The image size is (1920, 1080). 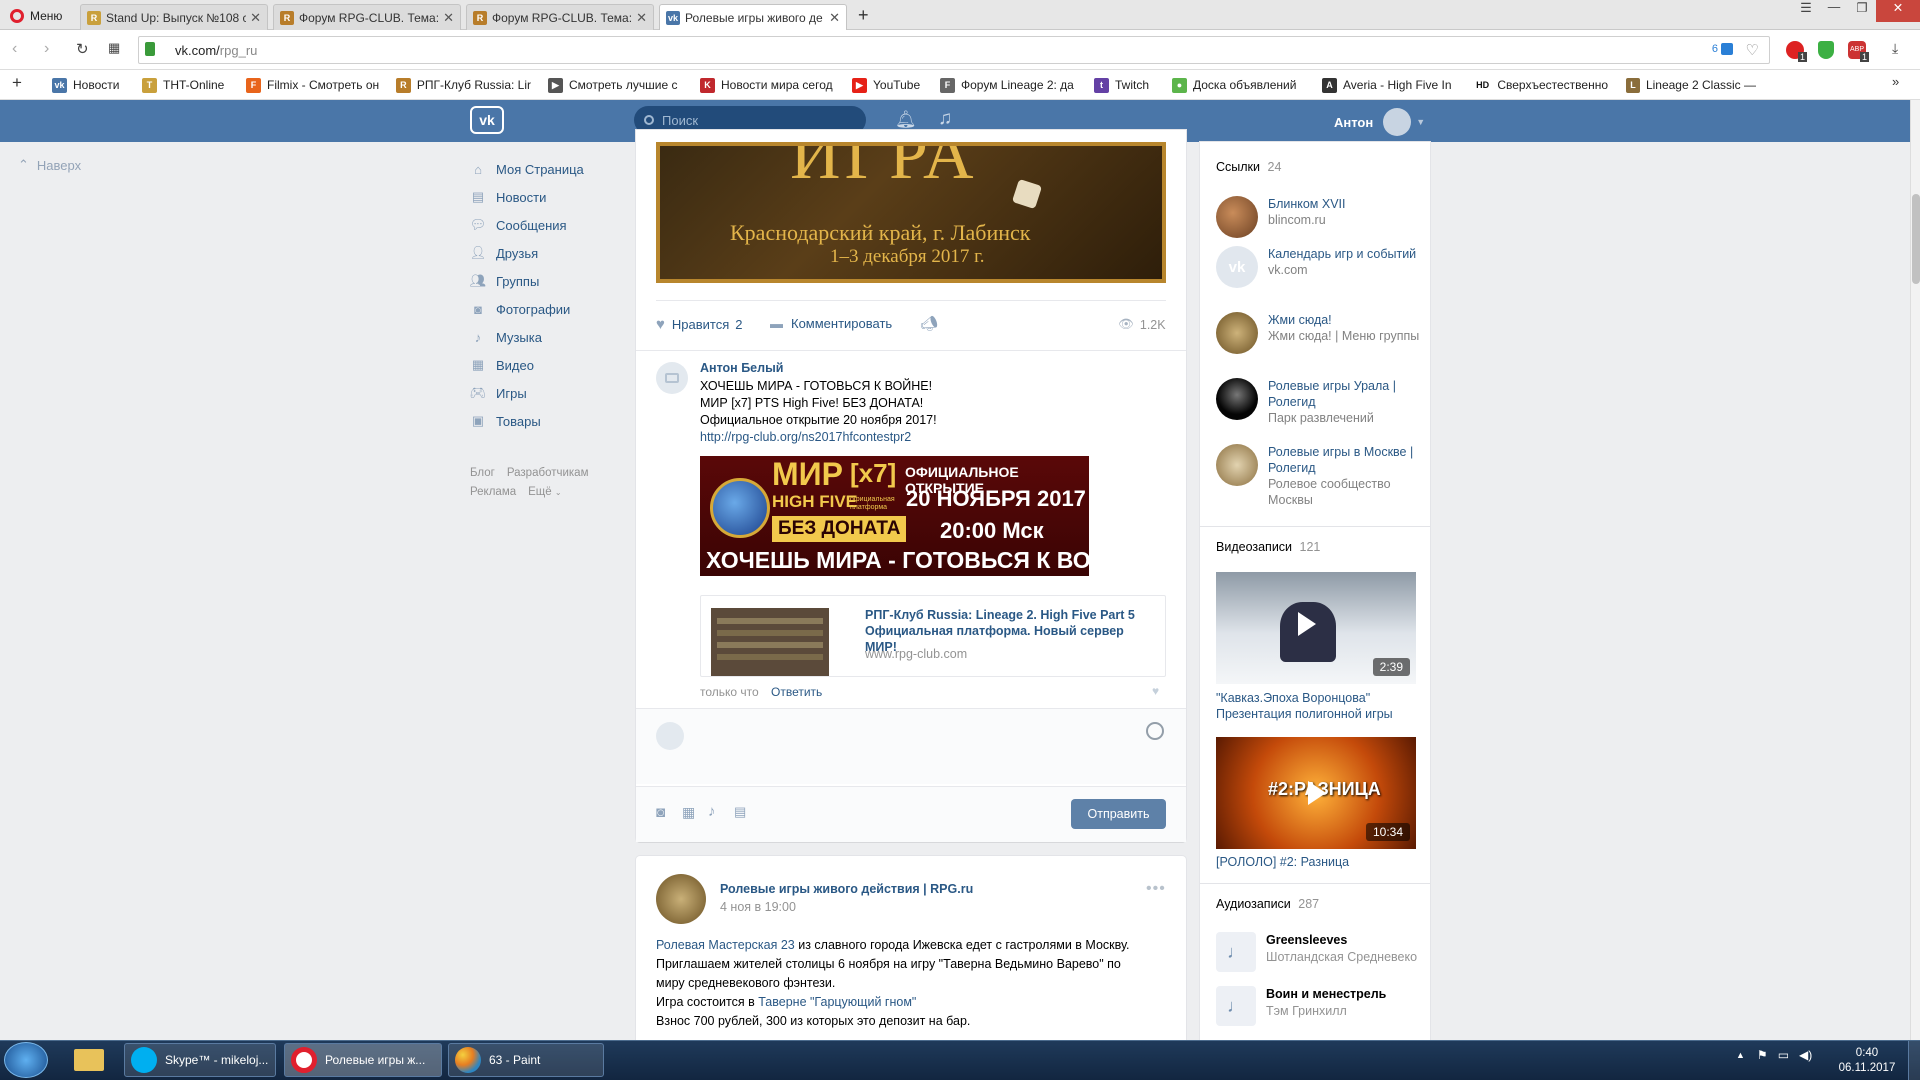 I want to click on browser-tab-active: vk Ролевые игры живого де ✕, so click(x=753, y=17).